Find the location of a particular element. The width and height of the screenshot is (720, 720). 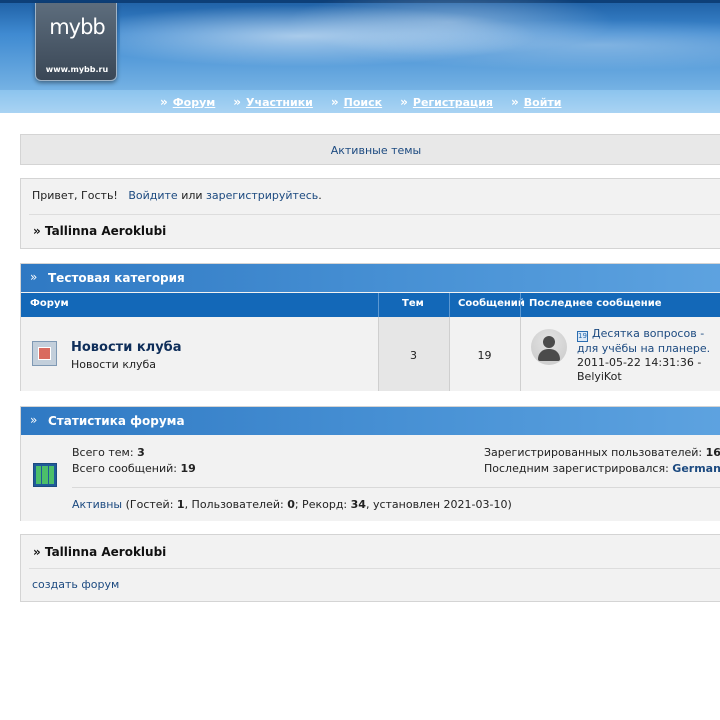

guests-label: (Гостей: is located at coordinates (149, 504).